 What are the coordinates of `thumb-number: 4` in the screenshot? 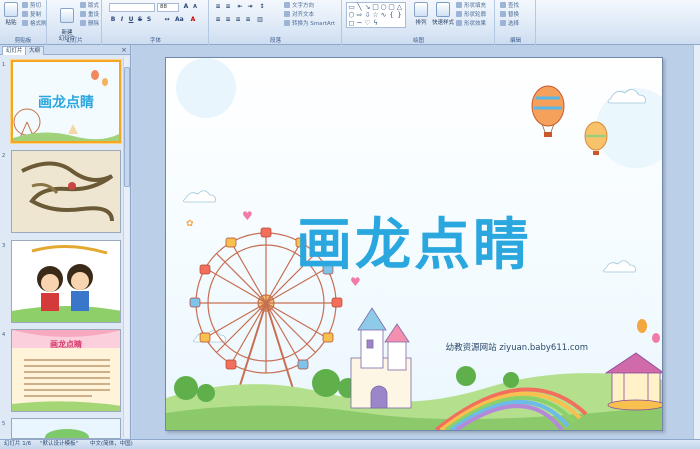 It's located at (4, 335).